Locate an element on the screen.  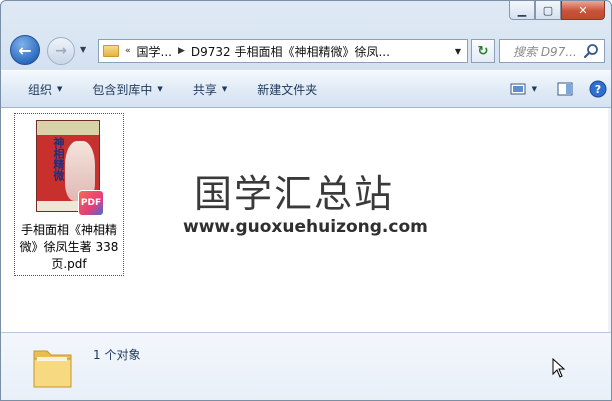
address-bar: « 国学... ▶ D9732 手相面相《神相精微》徐凤... ▼ is located at coordinates (283, 51).